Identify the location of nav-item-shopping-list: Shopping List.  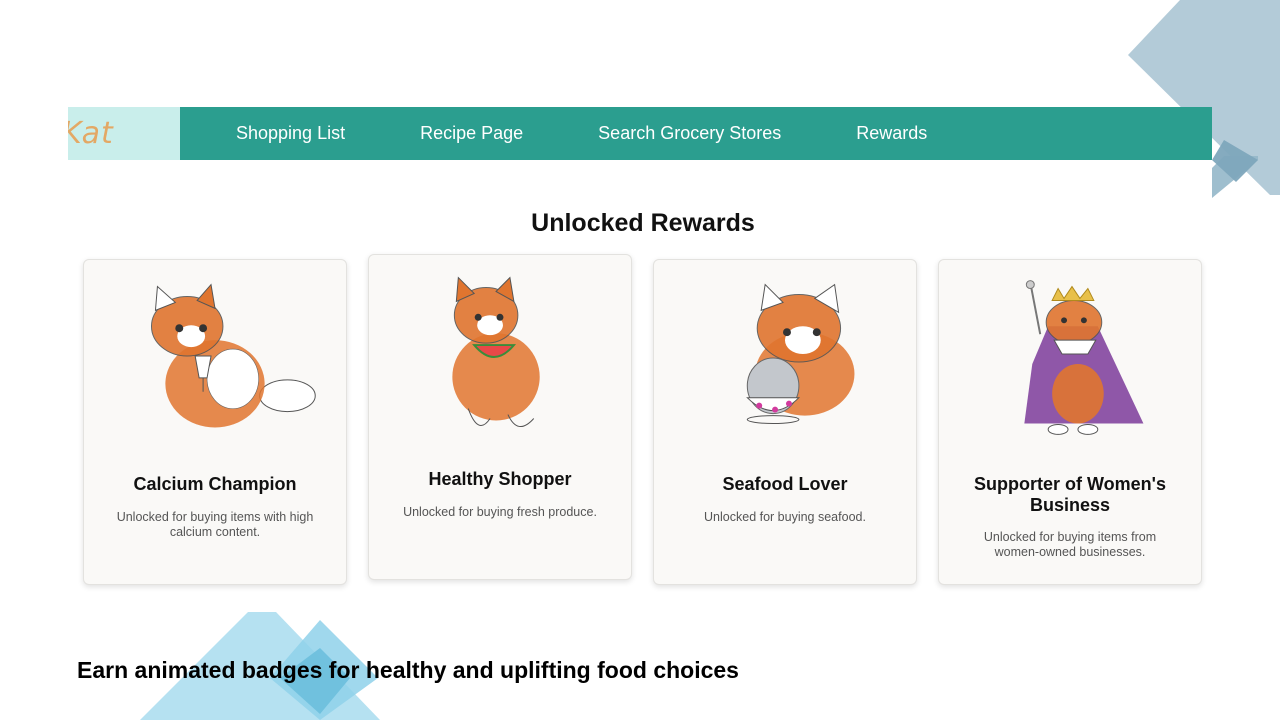
(290, 133).